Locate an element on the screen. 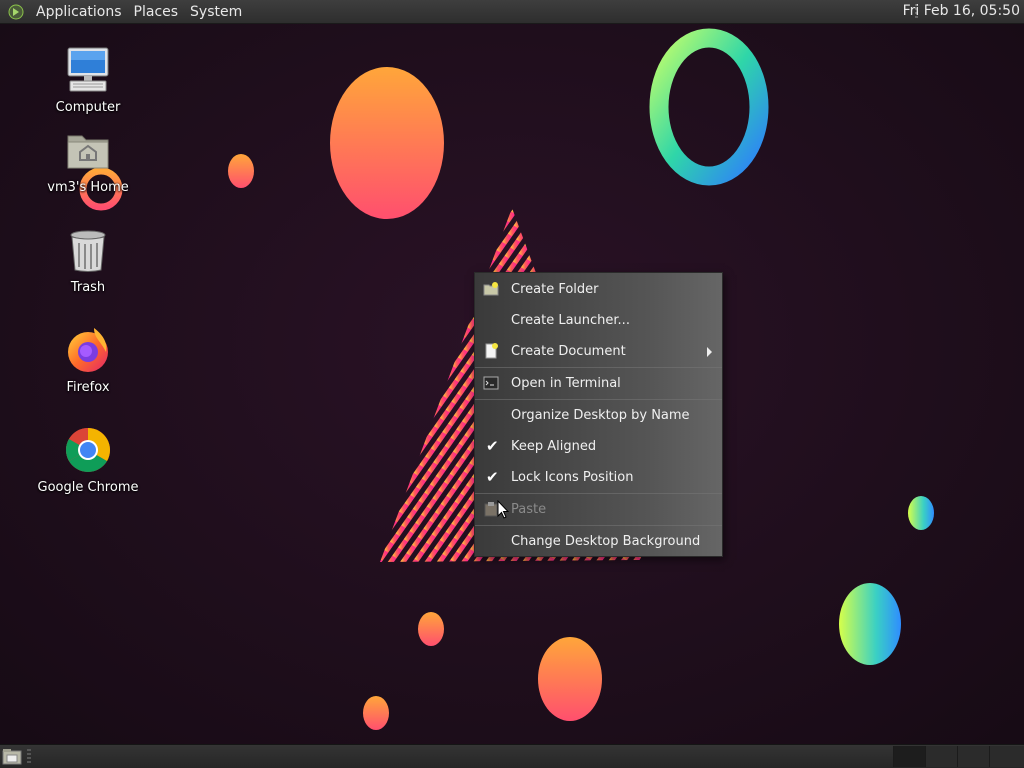 The width and height of the screenshot is (1024, 768). desktop-icon-label: Firefox is located at coordinates (88, 387).